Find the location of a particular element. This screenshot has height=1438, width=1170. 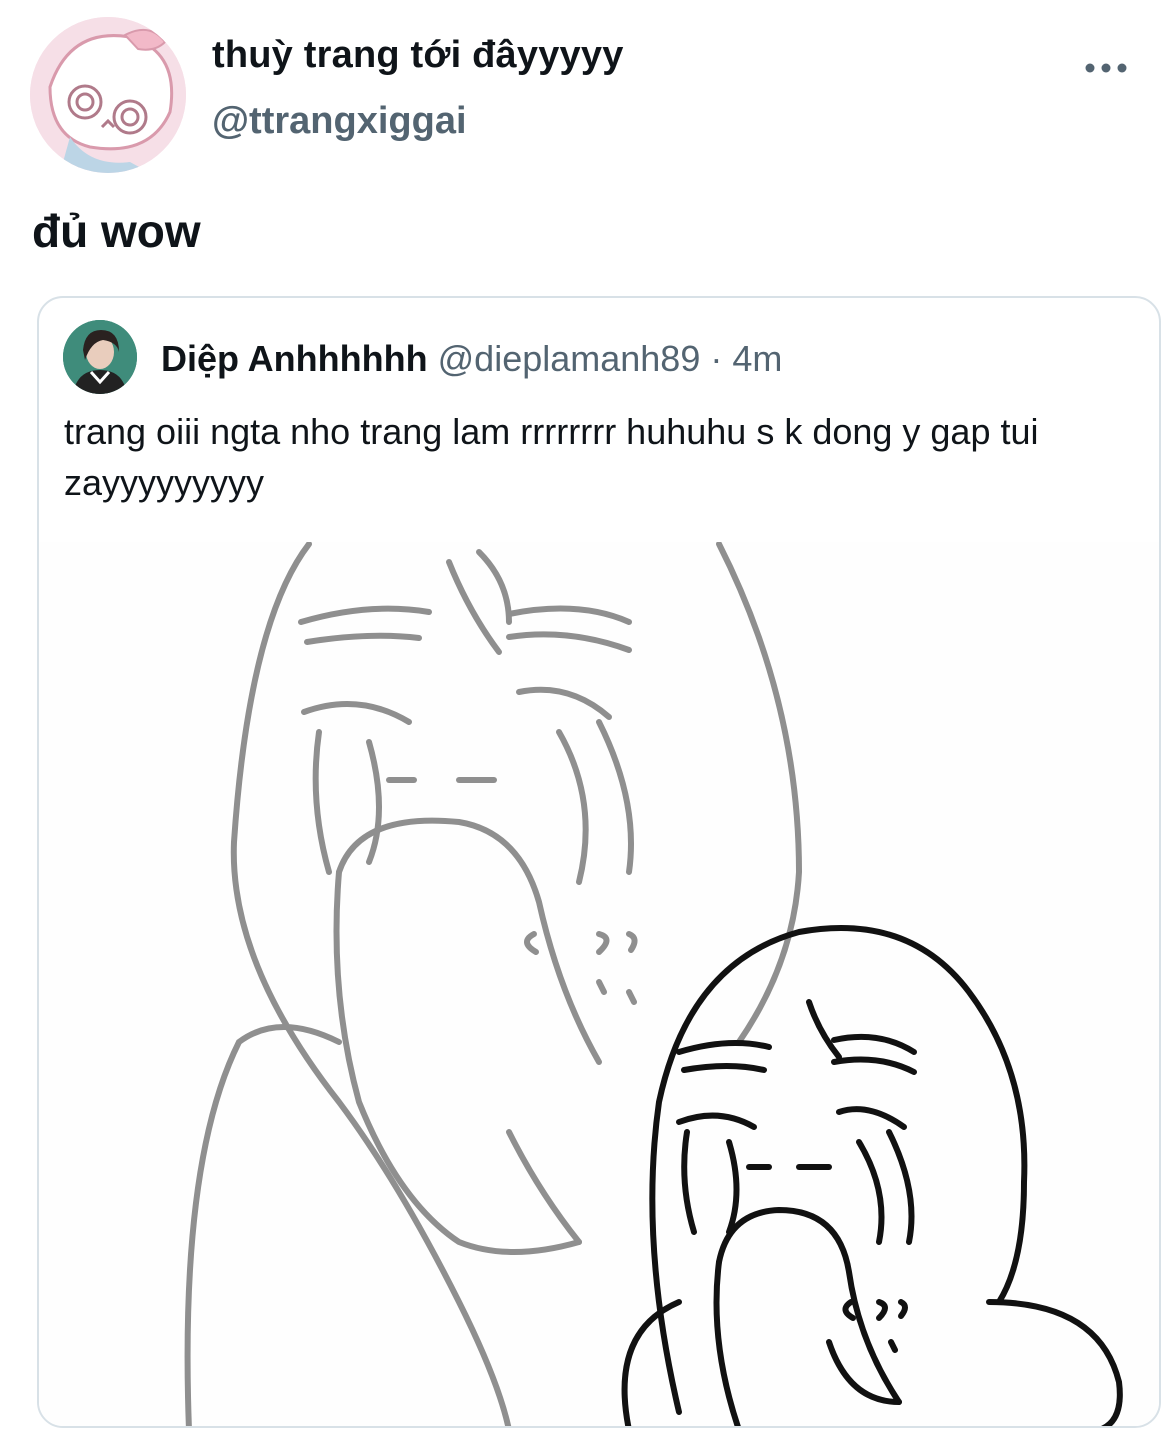

quoted-timestamp: 4m is located at coordinates (757, 358).